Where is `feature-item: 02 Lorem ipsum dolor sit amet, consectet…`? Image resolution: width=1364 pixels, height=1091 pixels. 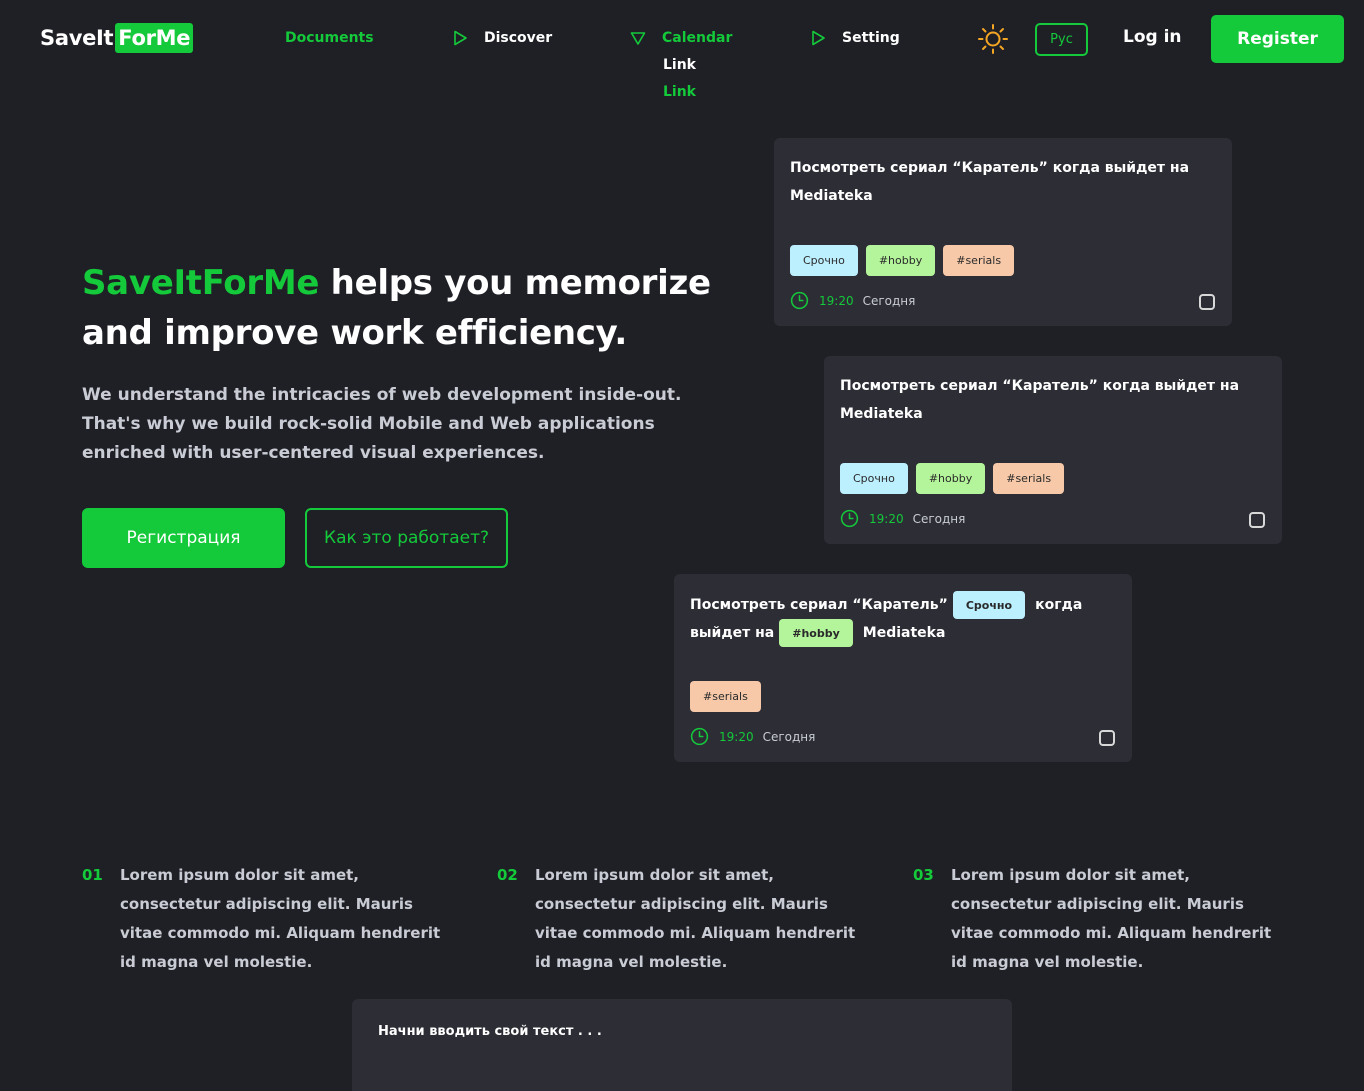
feature-item: 02 Lorem ipsum dolor sit amet, consectet… is located at coordinates (681, 919).